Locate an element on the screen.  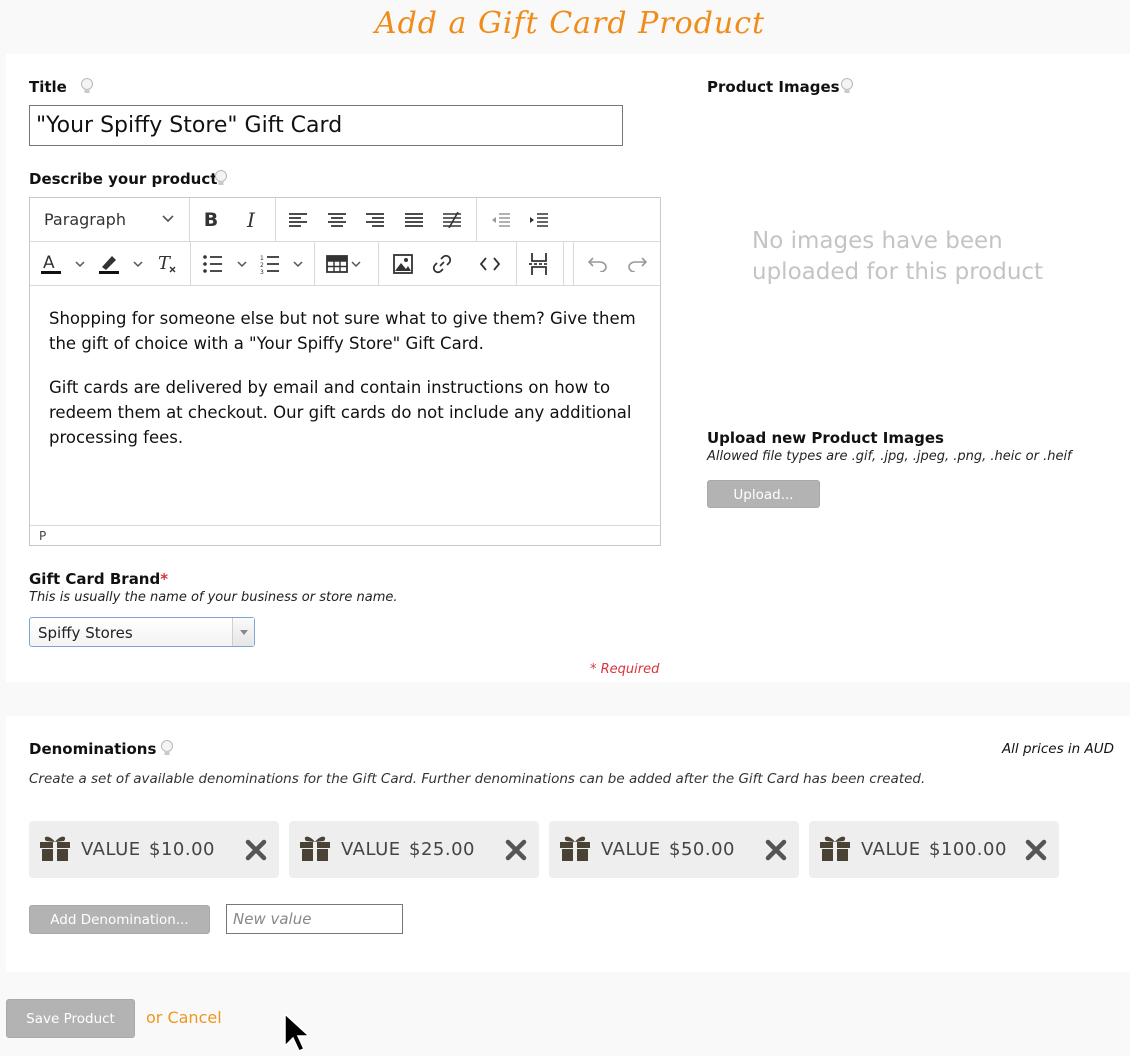
page-break-icon is located at coordinates (539, 263).